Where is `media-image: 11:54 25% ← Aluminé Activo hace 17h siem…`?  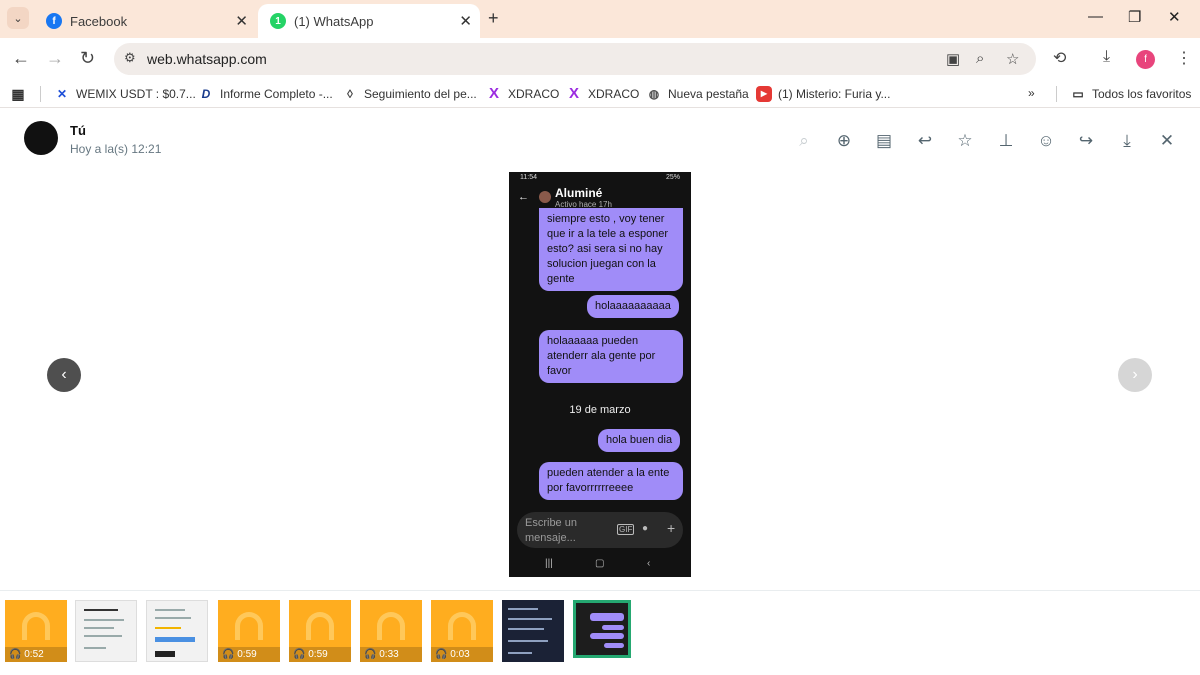
media-image: 11:54 25% ← Aluminé Activo hace 17h siem… is located at coordinates (600, 374).